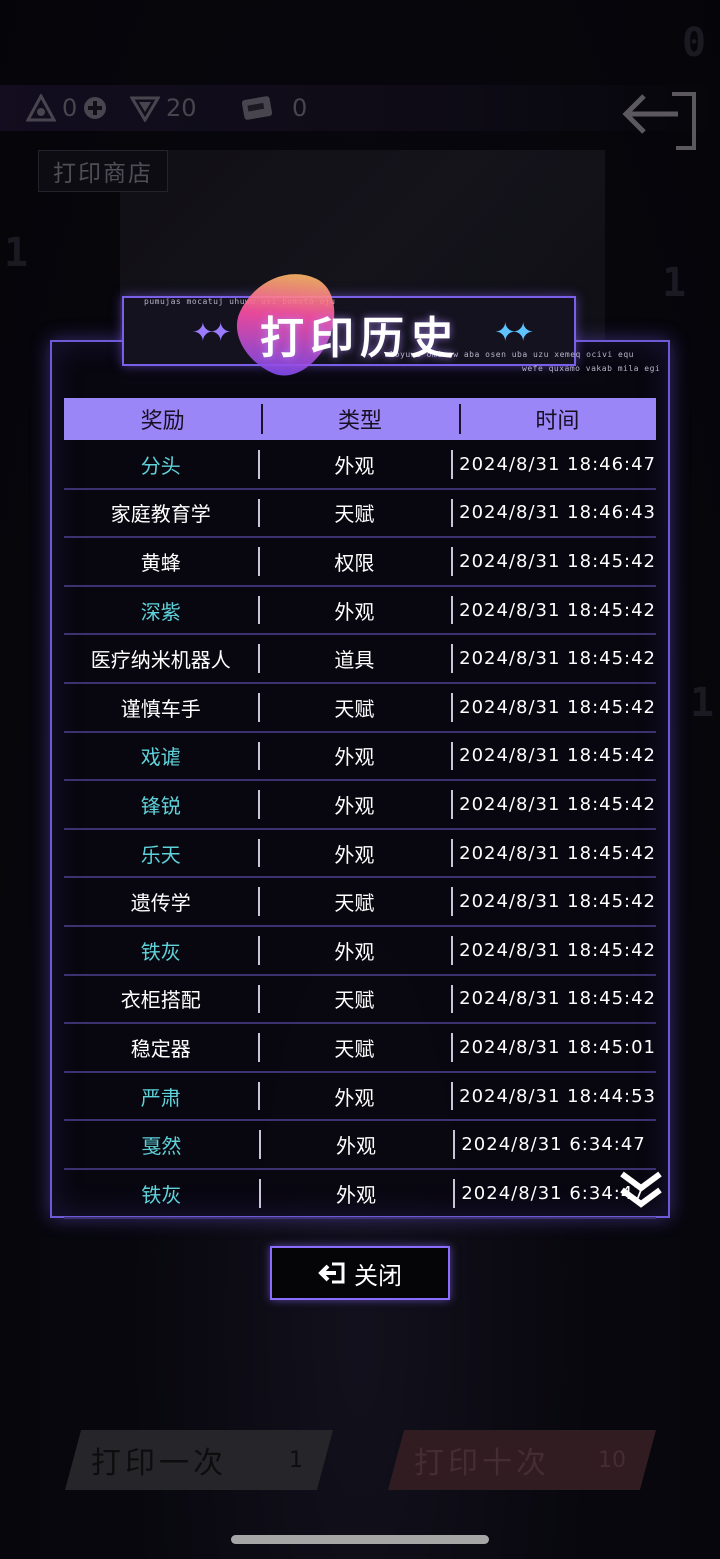 The height and width of the screenshot is (1559, 720). I want to click on time-cell: 2024/8/31 18:46:43, so click(553, 513).